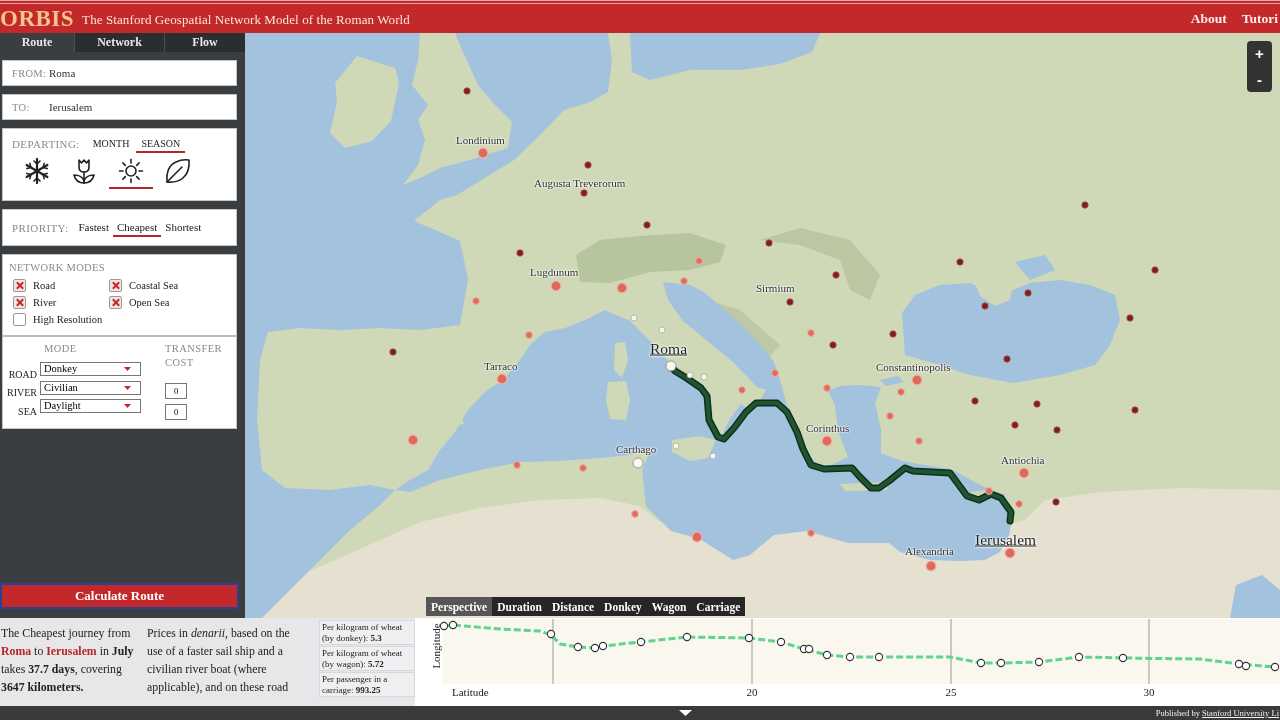  Describe the element at coordinates (90, 369) in the screenshot. I see `mode-dropdown: Donkey` at that location.